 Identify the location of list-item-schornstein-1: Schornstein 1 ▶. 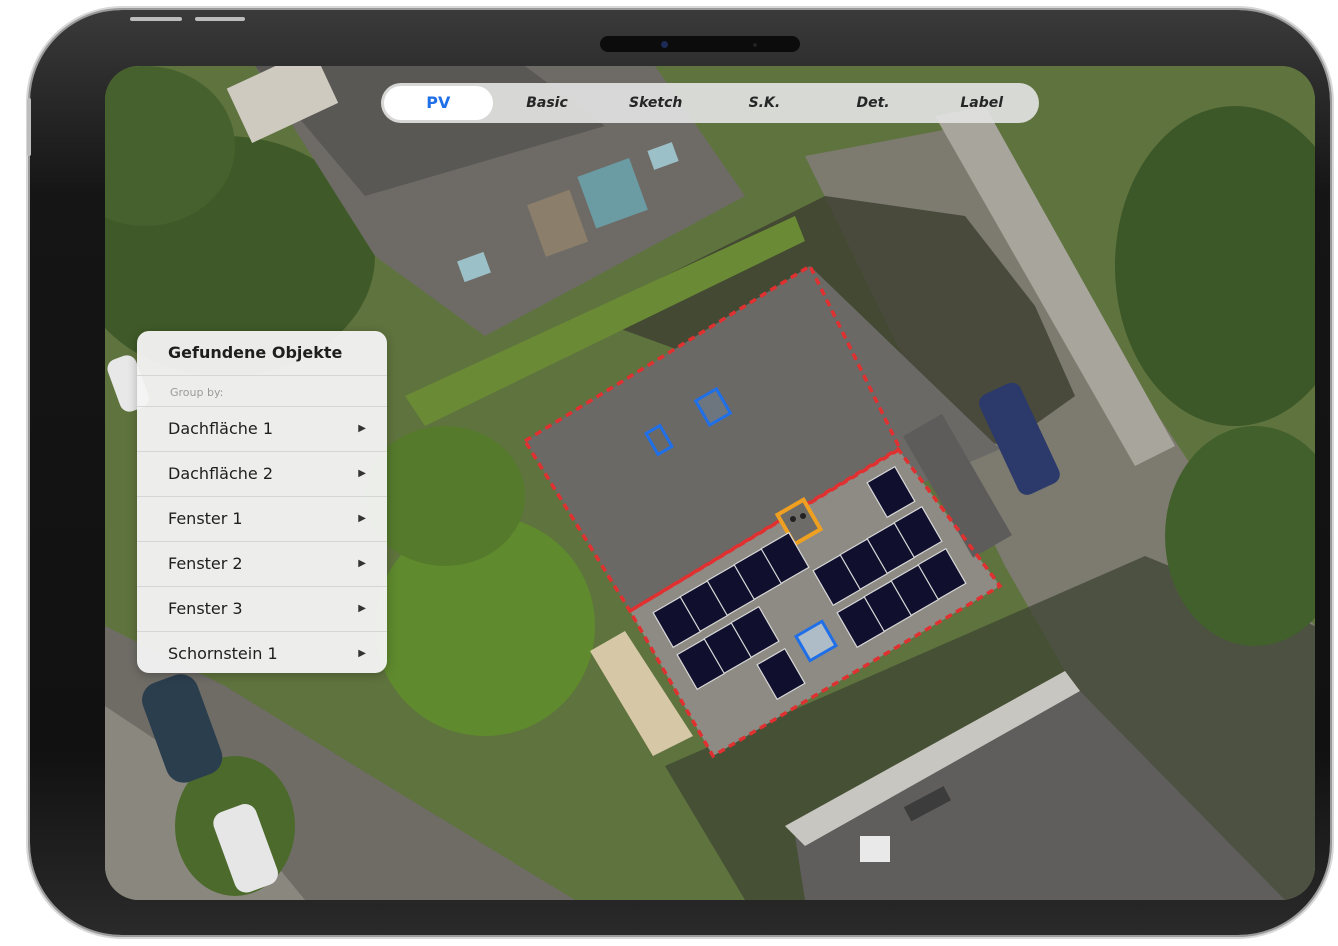
(262, 652).